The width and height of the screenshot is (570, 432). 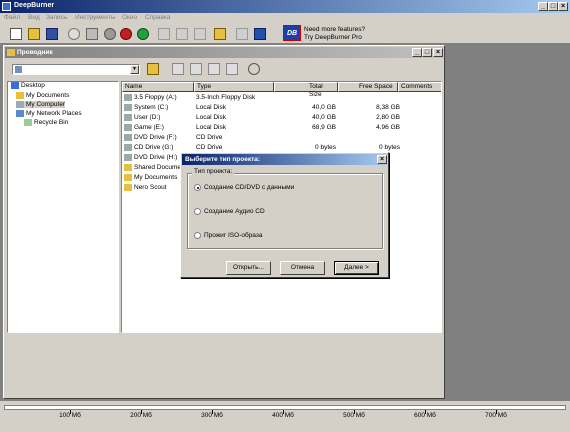 What do you see at coordinates (134, 69) in the screenshot?
I see `chevron-down-icon: ▼` at bounding box center [134, 69].